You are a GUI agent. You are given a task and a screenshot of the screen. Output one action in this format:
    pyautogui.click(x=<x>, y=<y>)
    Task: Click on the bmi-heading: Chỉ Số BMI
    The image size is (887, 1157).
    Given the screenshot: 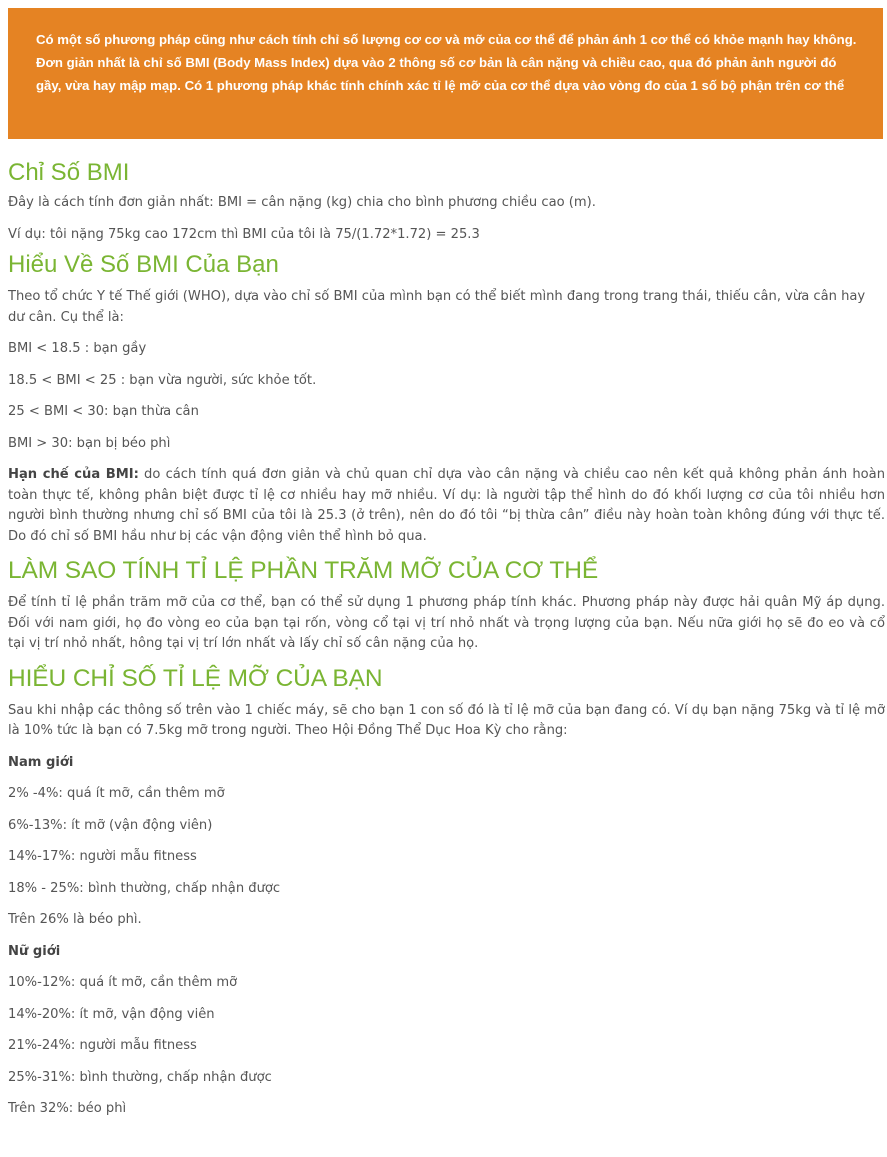 What is the action you would take?
    pyautogui.click(x=69, y=172)
    